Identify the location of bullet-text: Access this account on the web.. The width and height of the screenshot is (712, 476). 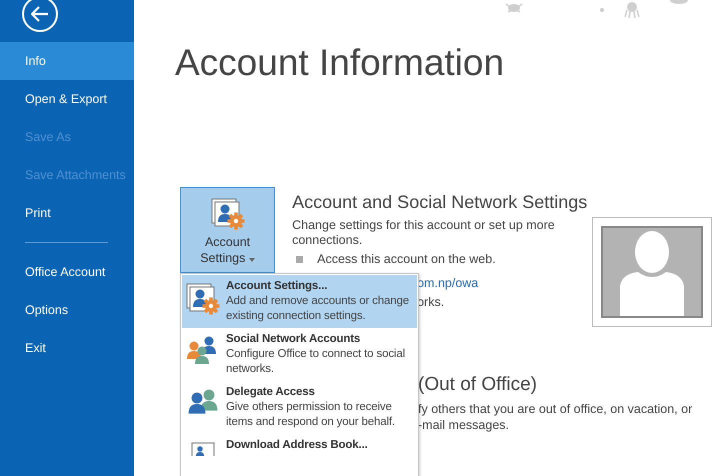
(406, 259).